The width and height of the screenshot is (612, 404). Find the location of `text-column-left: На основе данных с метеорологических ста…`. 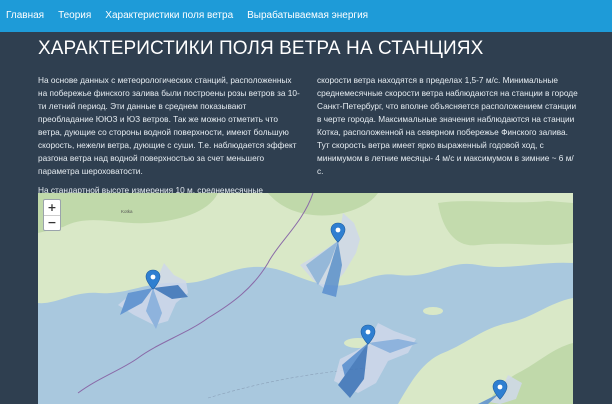

text-column-left: На основе данных с метеорологических ста… is located at coordinates (170, 138).